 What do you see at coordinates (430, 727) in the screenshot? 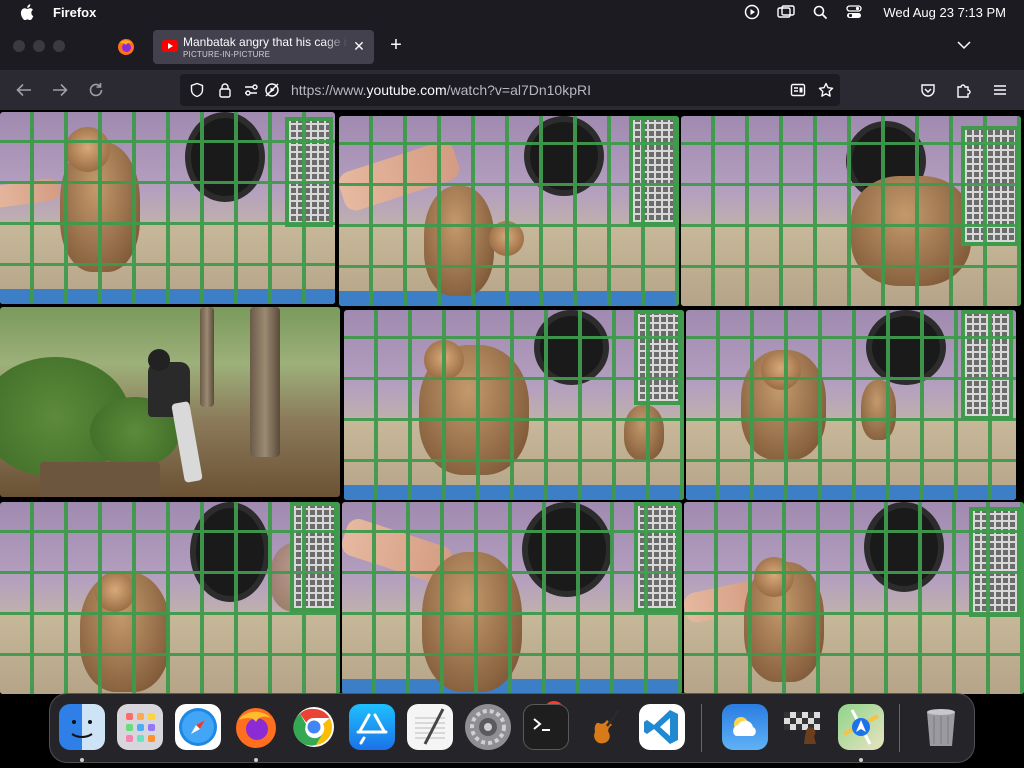
I see `textedit-icon` at bounding box center [430, 727].